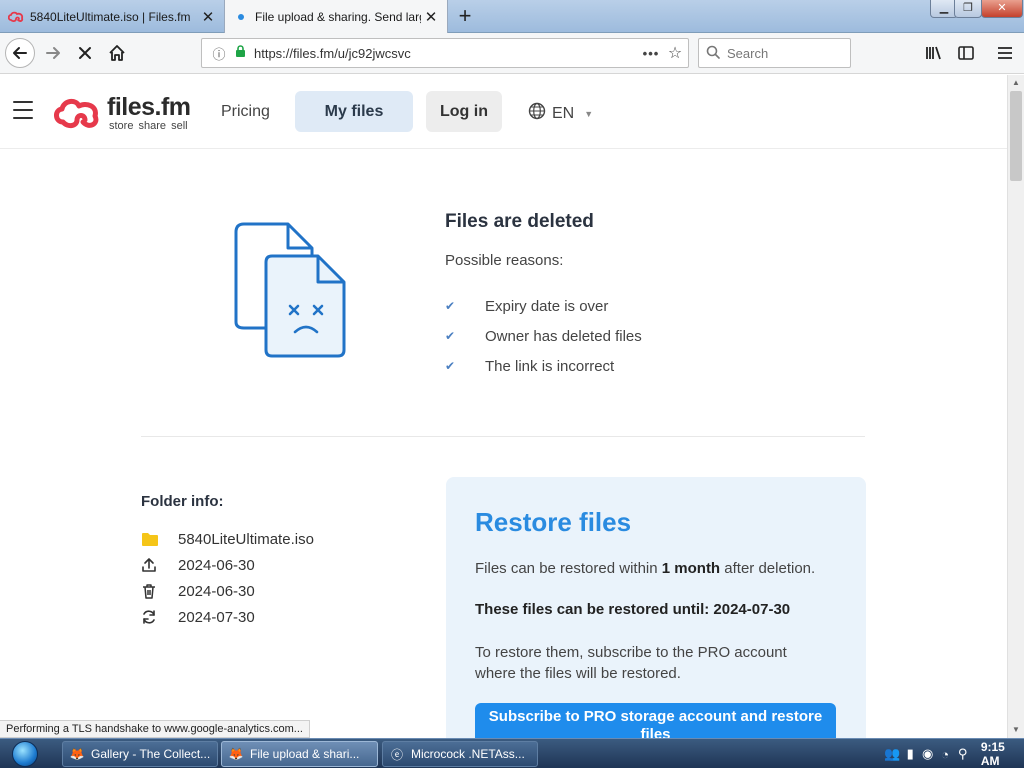  Describe the element at coordinates (219, 53) in the screenshot. I see `site-info-icon: ⓘ` at that location.